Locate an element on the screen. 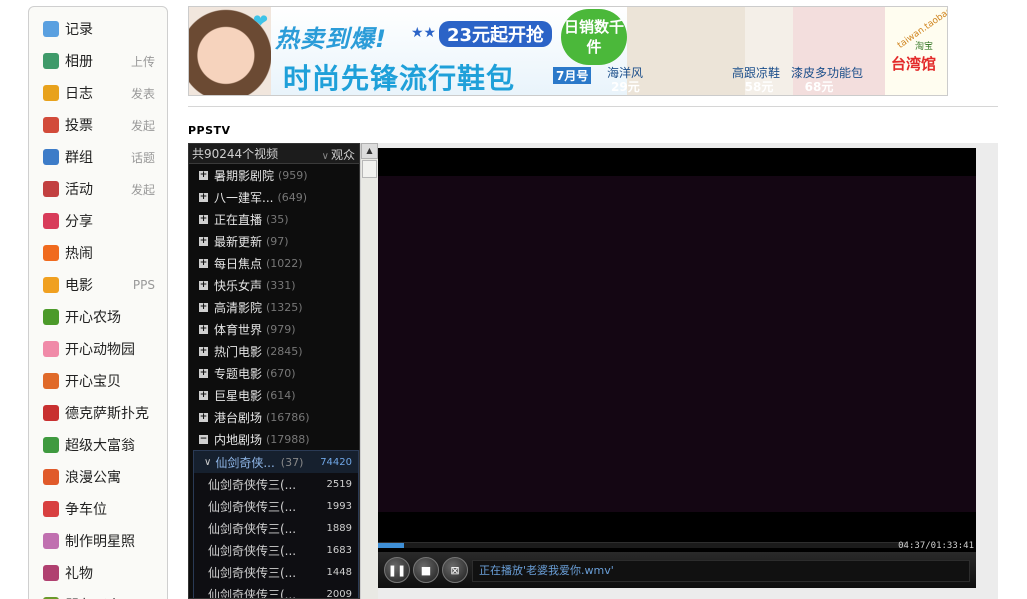 The width and height of the screenshot is (1027, 599). sidebar-item: 活动 发起 is located at coordinates (99, 189).